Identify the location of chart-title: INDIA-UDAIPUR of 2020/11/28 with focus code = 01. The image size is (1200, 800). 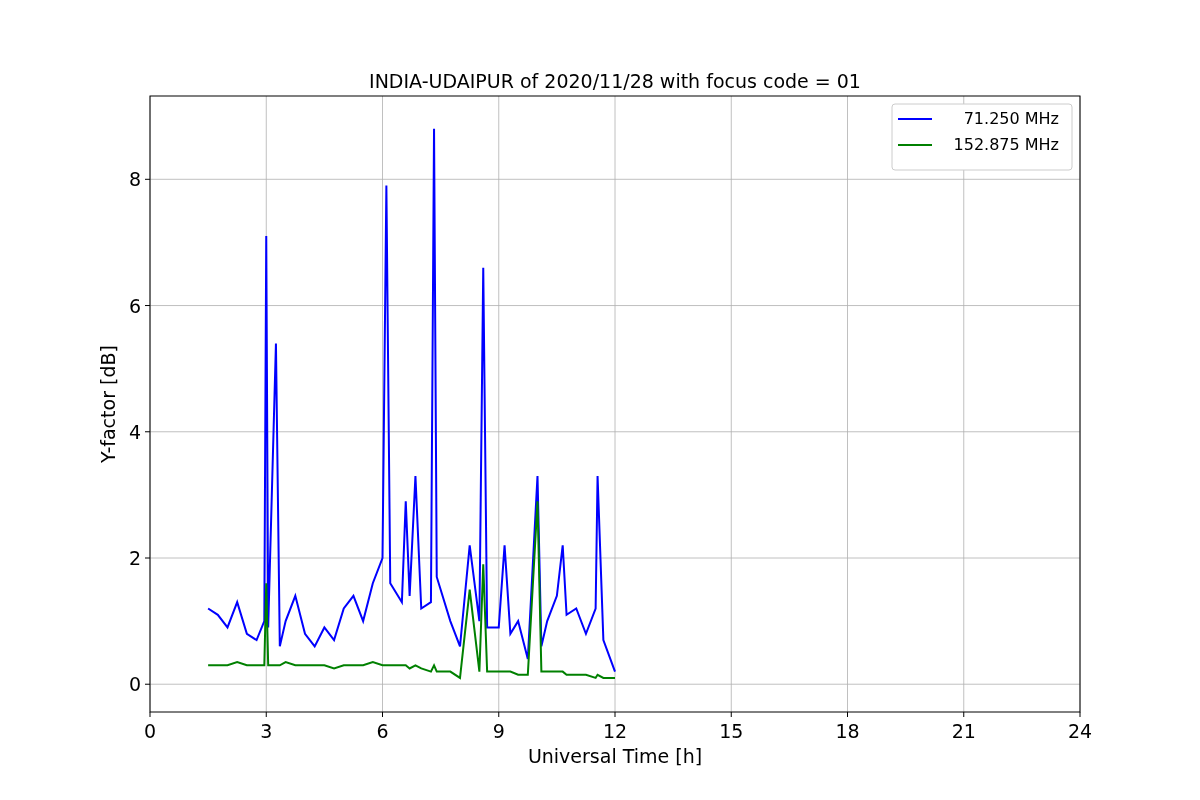
(615, 81).